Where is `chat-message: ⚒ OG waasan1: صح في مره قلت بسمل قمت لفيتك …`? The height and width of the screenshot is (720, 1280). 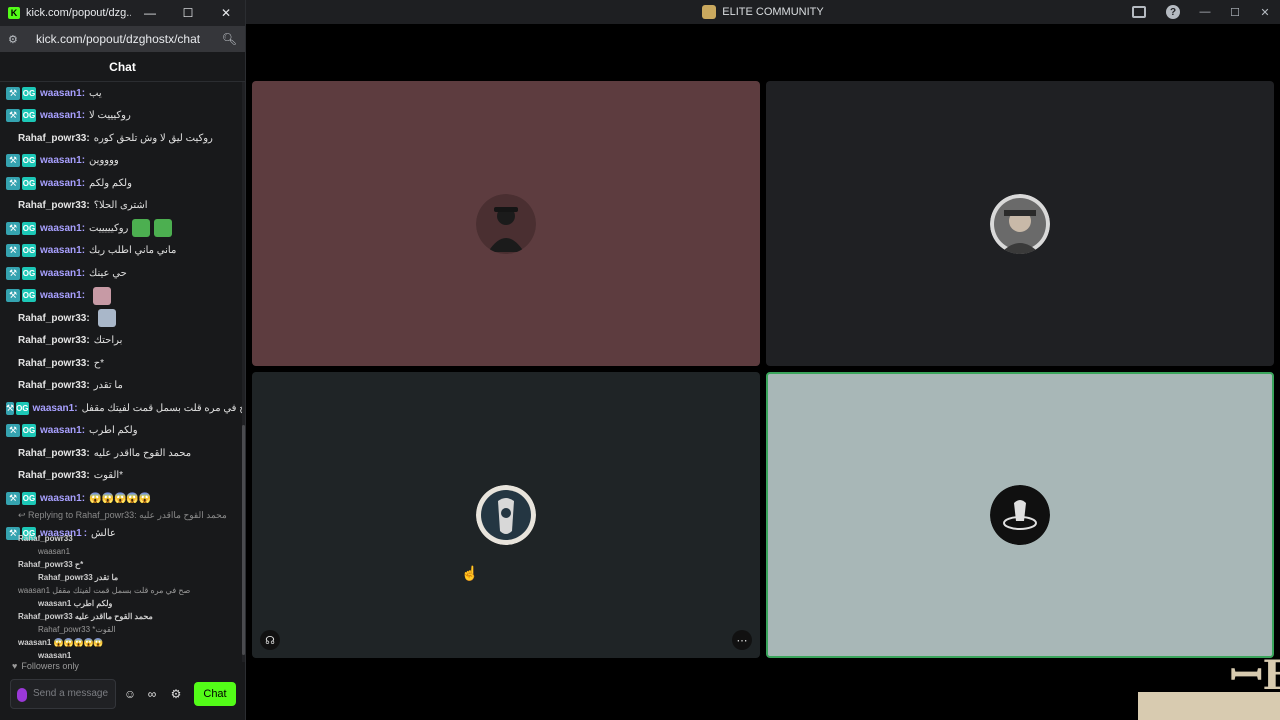
chat-message: ⚒ OG waasan1: صح في مره قلت بسمل قمت لفيتك … is located at coordinates (124, 408).